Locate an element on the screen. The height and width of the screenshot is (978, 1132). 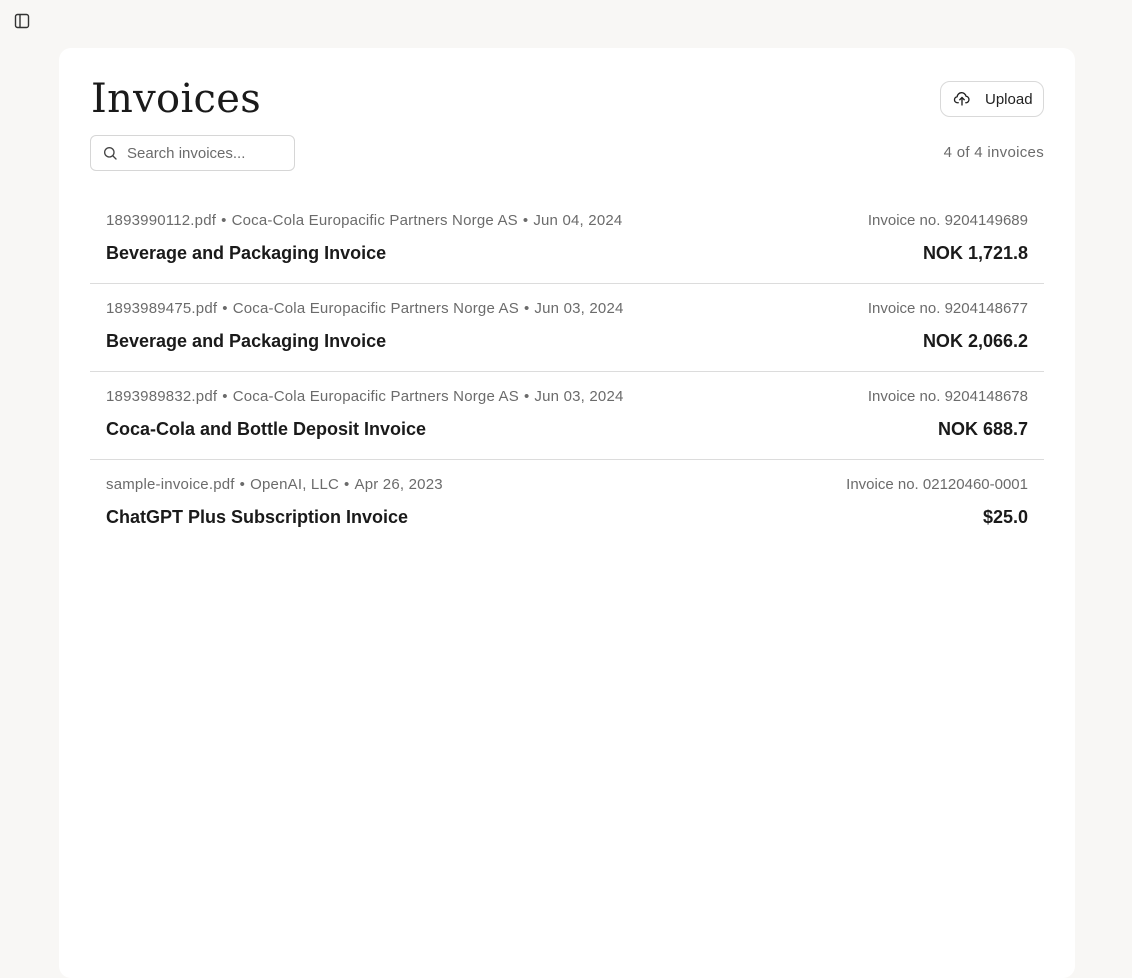
invoice-amount: NOK 688.7 is located at coordinates (982, 429).